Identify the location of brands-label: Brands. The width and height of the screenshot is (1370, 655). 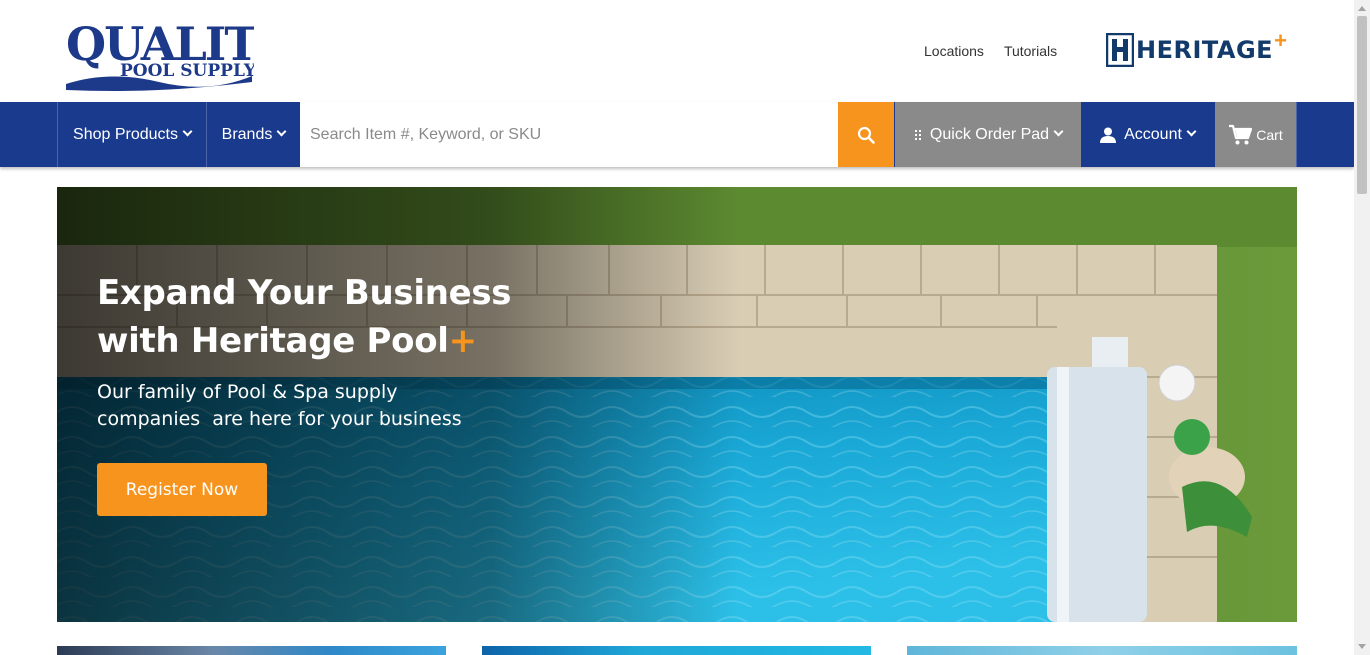
(247, 134).